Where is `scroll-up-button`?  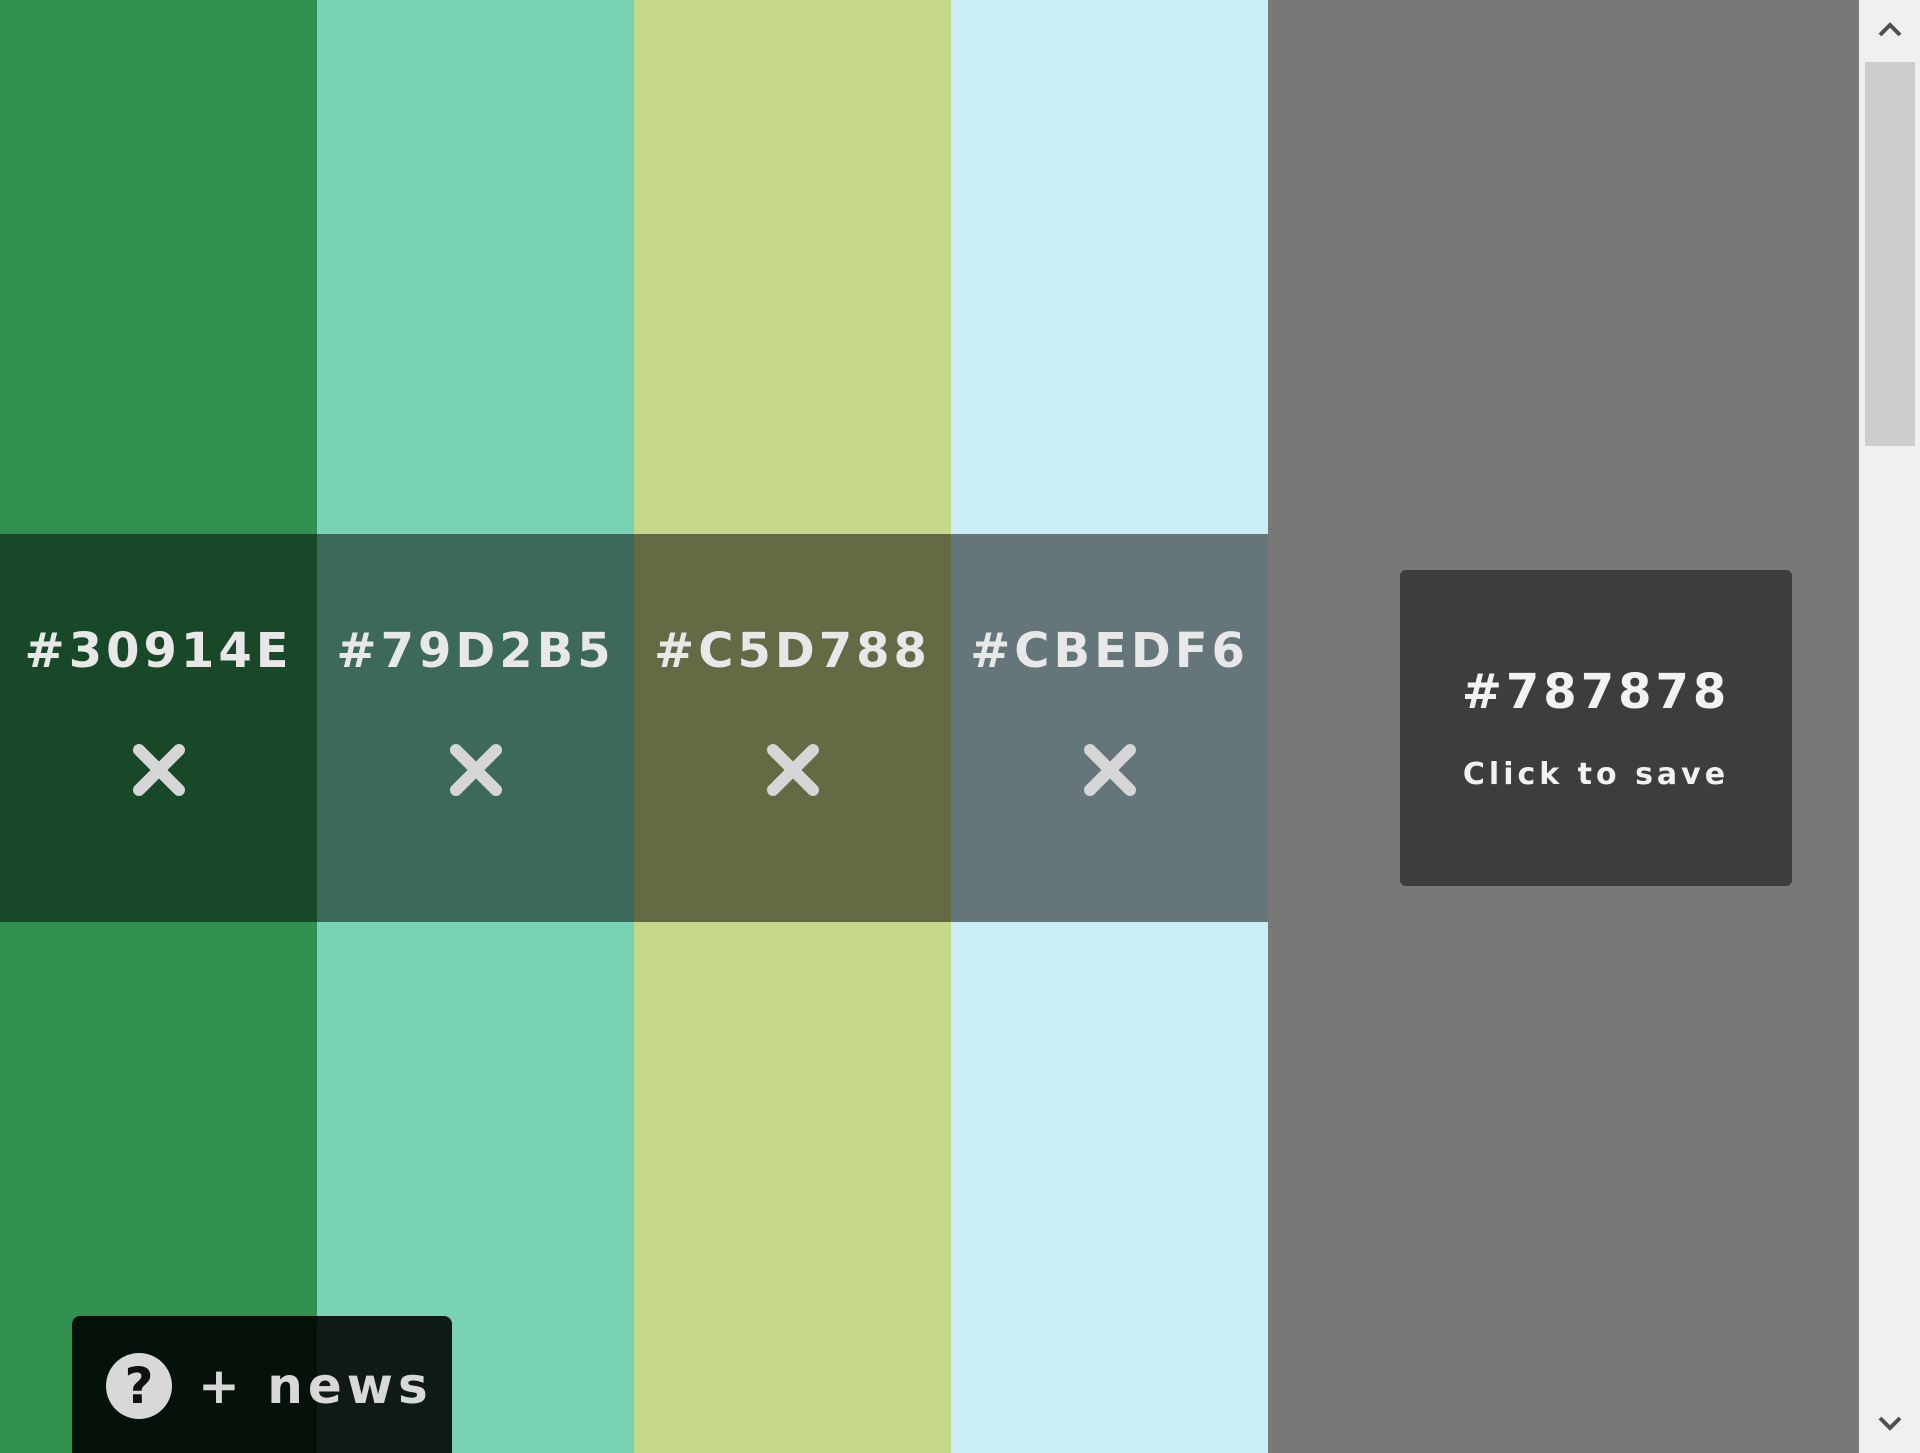
scroll-up-button is located at coordinates (1889, 30).